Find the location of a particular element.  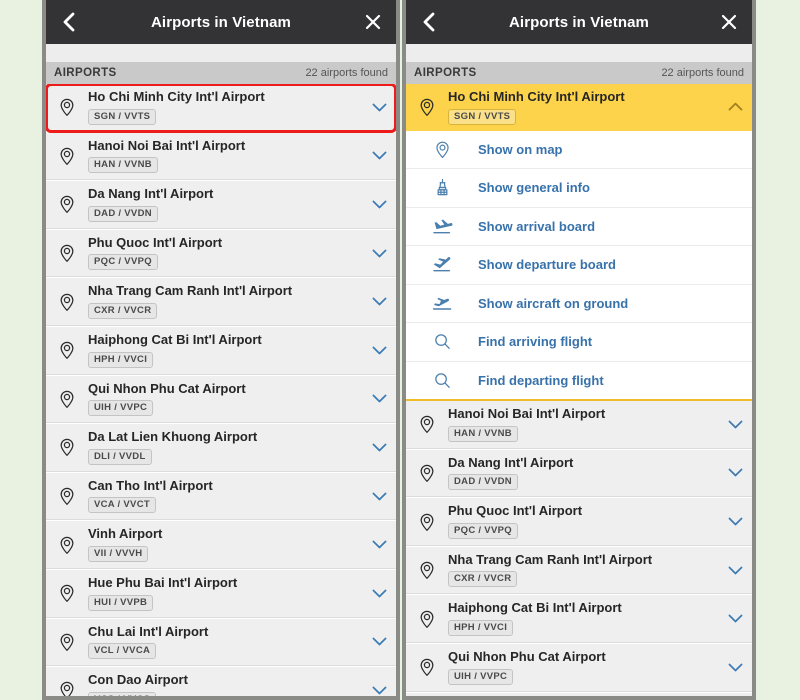

airport-code-badge: VCA / VVCT is located at coordinates (122, 505).